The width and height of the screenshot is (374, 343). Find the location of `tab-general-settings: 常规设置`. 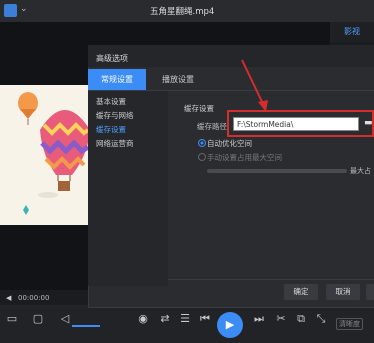

tab-general-settings: 常规设置 is located at coordinates (117, 79).